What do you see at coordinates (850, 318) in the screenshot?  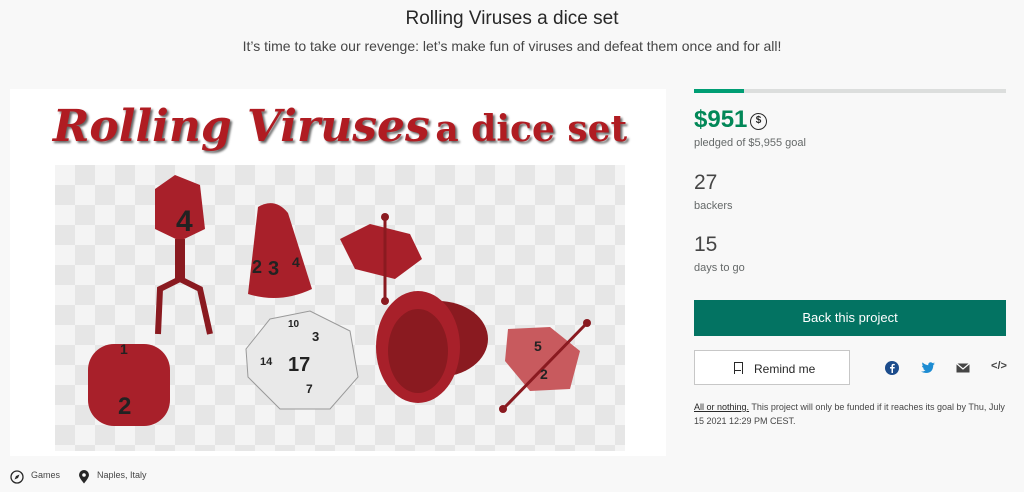 I see `back-this-project-button: Back this project` at bounding box center [850, 318].